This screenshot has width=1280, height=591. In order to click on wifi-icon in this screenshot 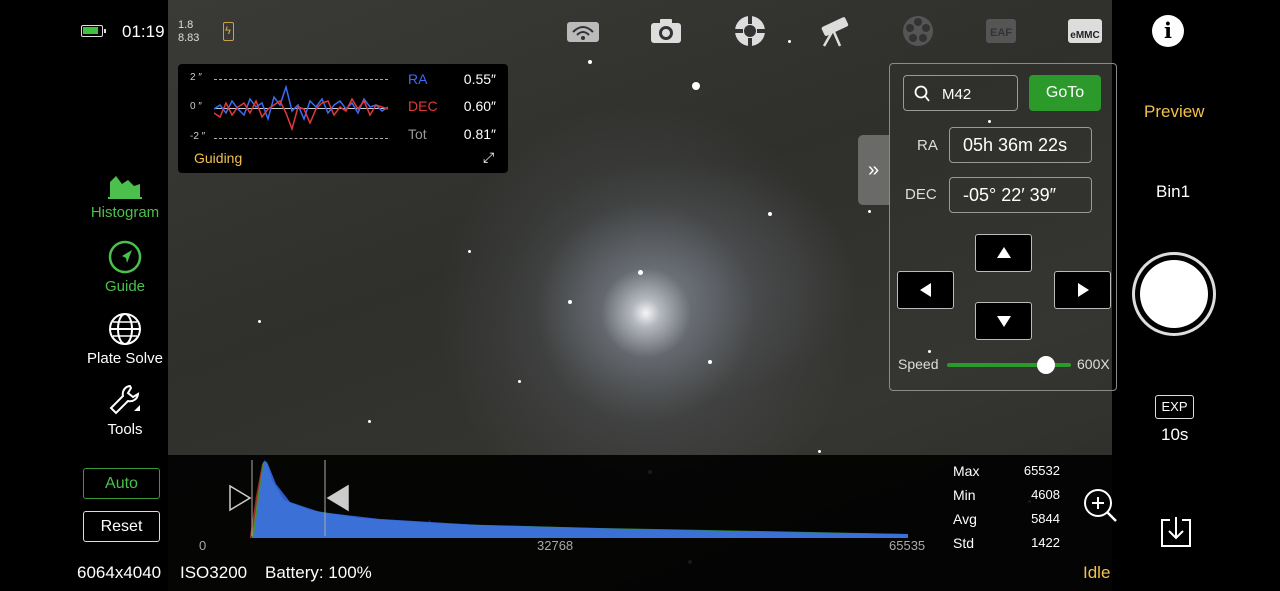, I will do `click(583, 31)`.